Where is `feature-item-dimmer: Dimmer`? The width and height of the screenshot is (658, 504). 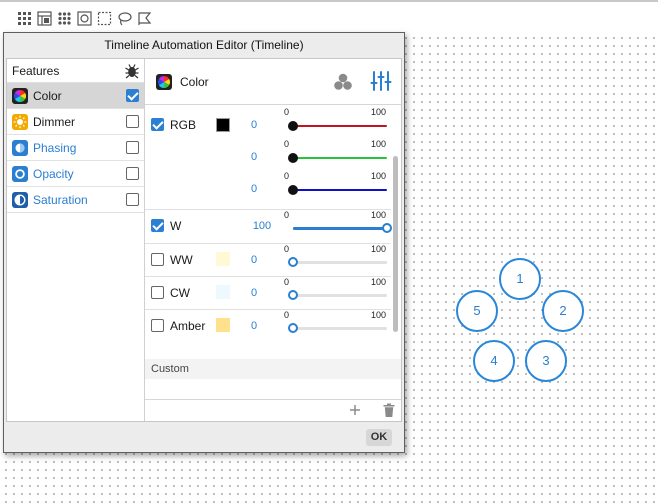
feature-item-dimmer: Dimmer is located at coordinates (75, 122).